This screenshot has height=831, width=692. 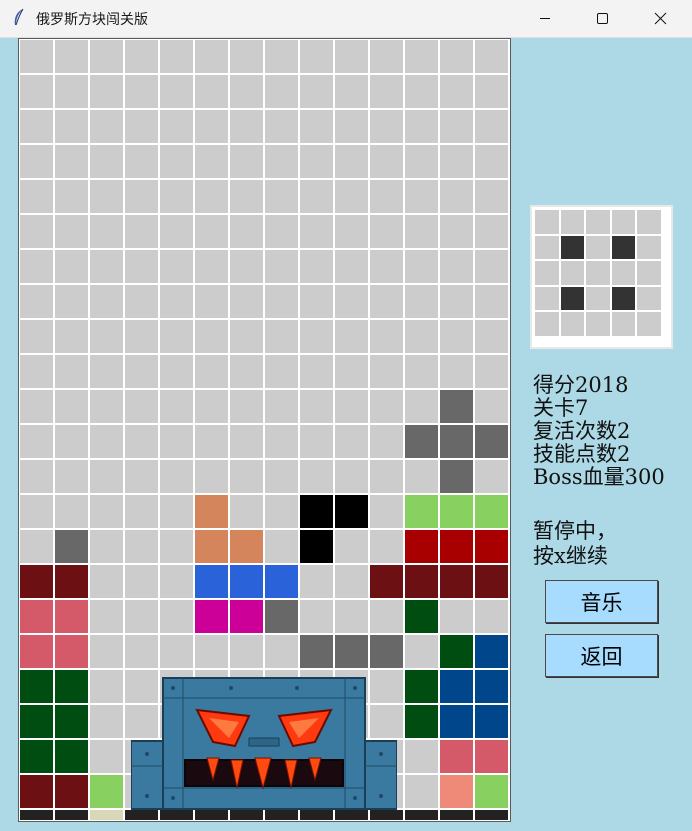 I want to click on minimize-button, so click(x=545, y=18).